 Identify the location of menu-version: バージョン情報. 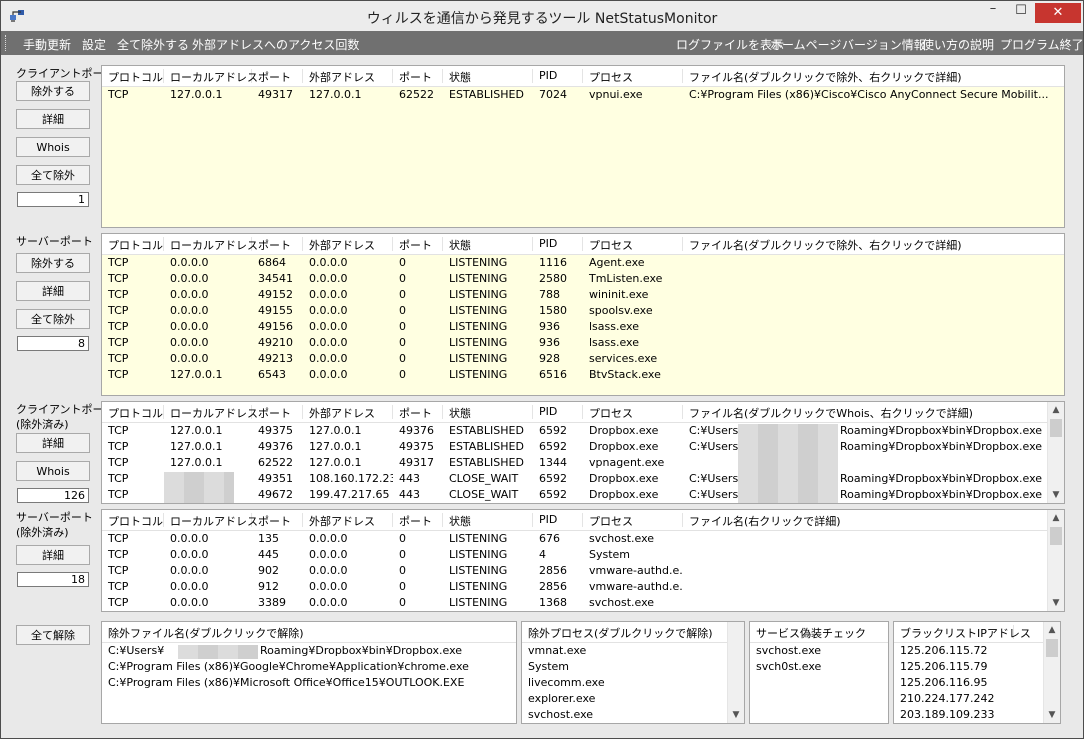
(884, 44).